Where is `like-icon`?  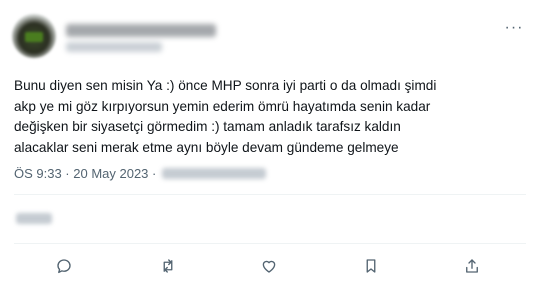
like-icon is located at coordinates (269, 266).